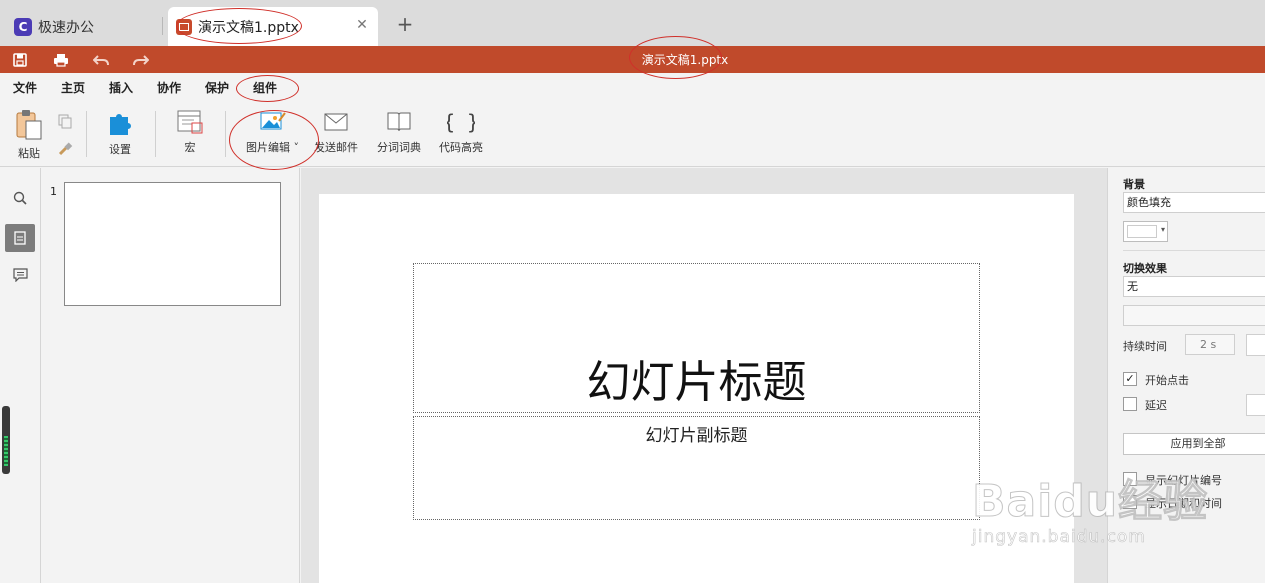  Describe the element at coordinates (336, 147) in the screenshot. I see `send-mail-label: 发送邮件` at that location.